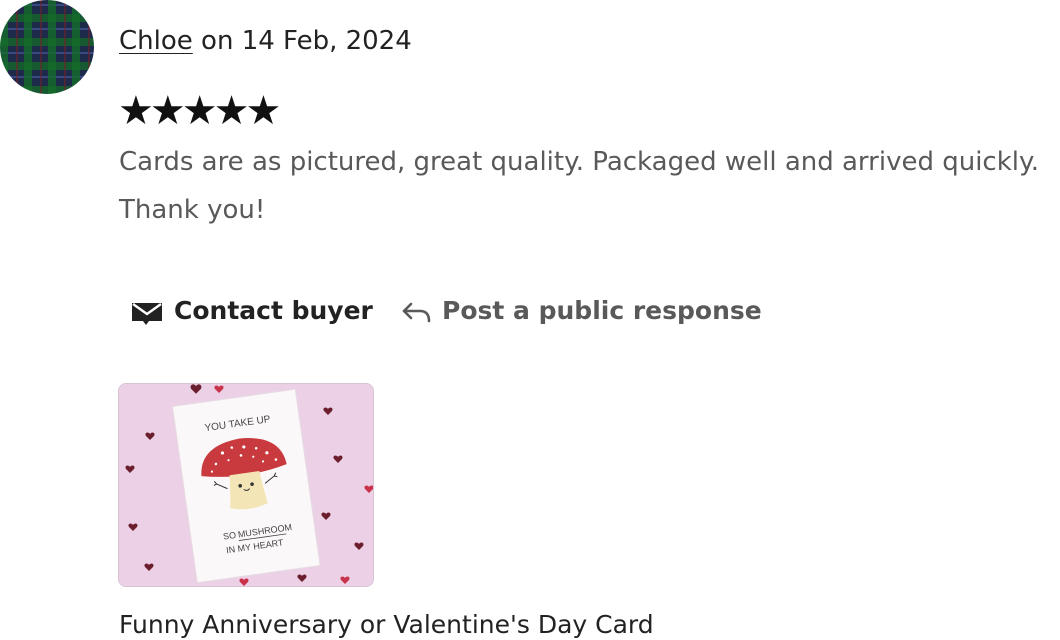  I want to click on avatar, so click(47, 47).